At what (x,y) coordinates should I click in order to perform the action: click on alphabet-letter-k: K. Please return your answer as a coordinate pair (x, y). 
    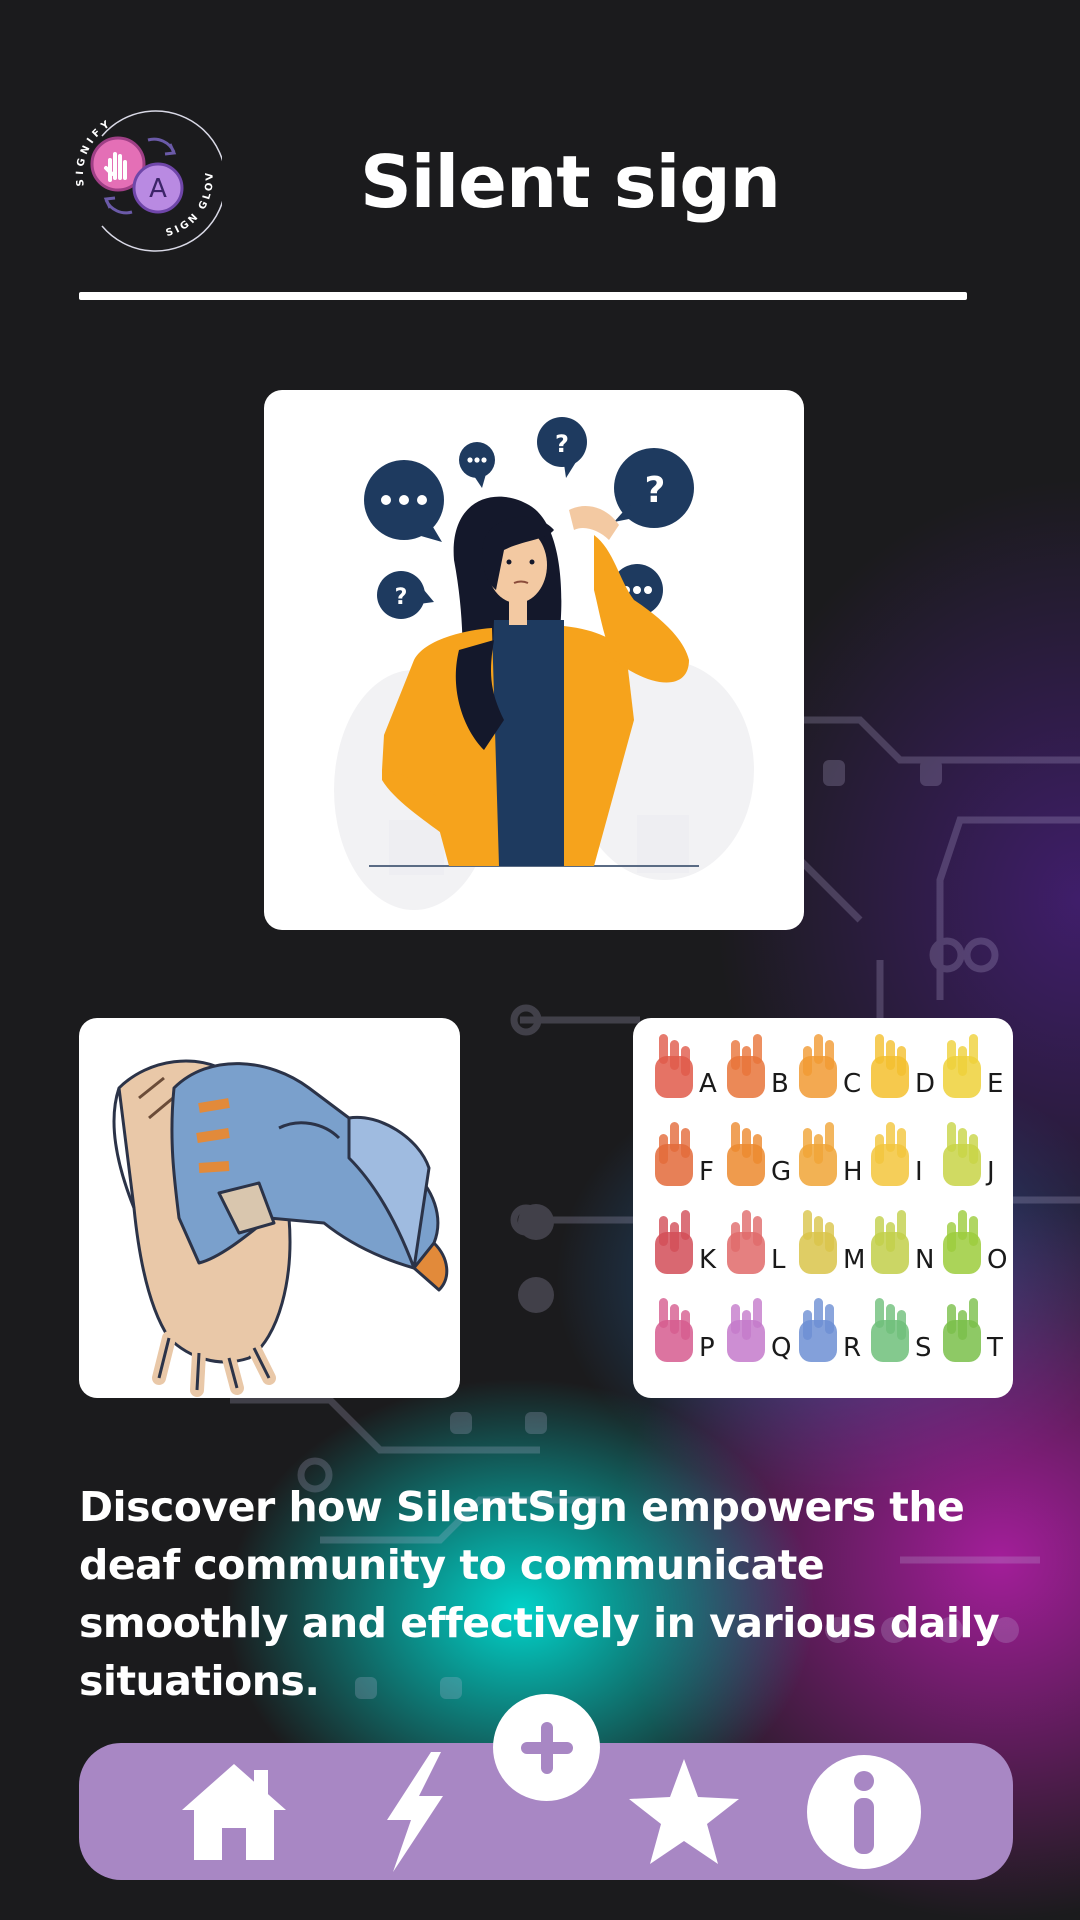
    Looking at the image, I should click on (708, 1260).